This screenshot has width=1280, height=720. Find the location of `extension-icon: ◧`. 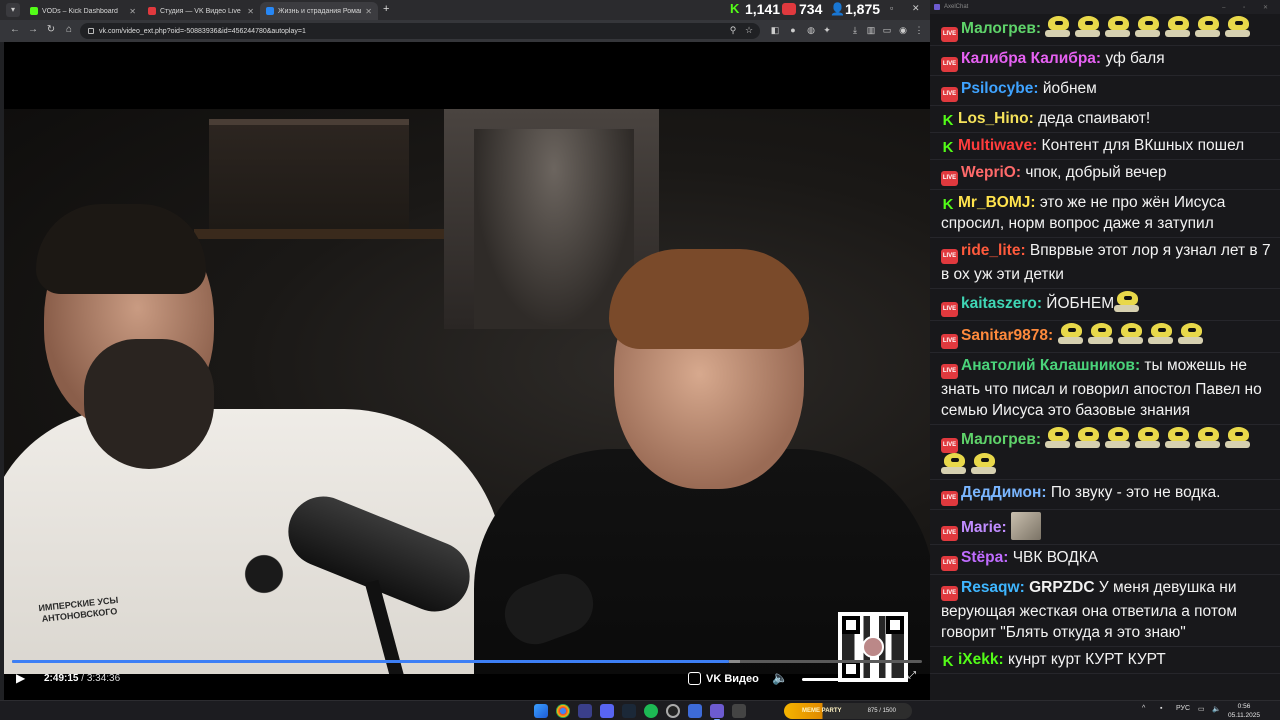

extension-icon: ◧ is located at coordinates (775, 30).